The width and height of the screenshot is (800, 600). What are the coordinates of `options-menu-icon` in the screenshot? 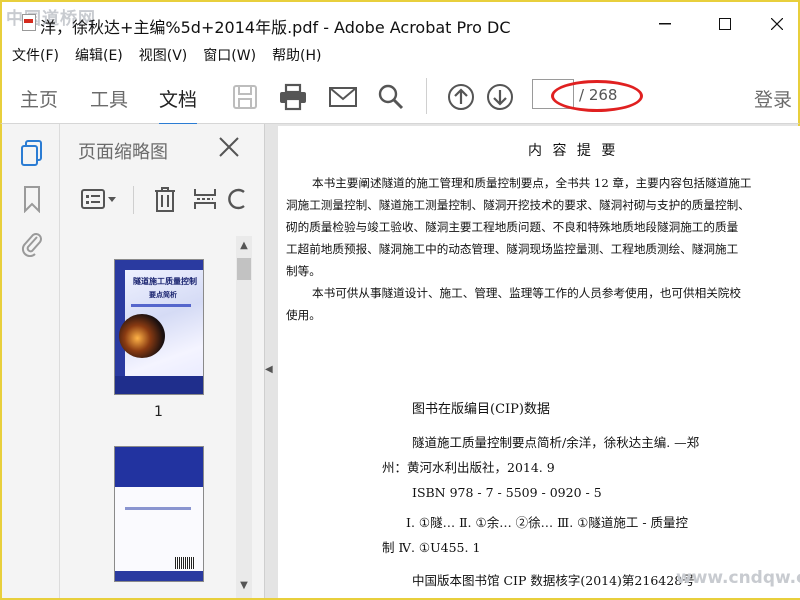 It's located at (98, 199).